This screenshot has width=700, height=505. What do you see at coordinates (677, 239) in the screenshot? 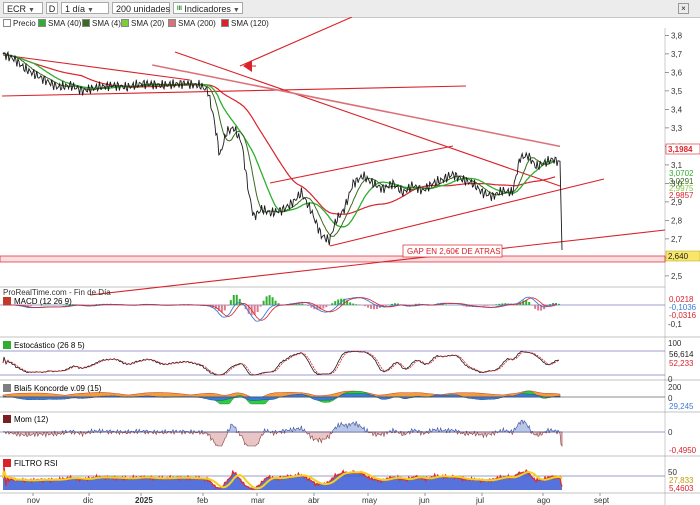
I see `price-y-tick-label: 2,7` at bounding box center [677, 239].